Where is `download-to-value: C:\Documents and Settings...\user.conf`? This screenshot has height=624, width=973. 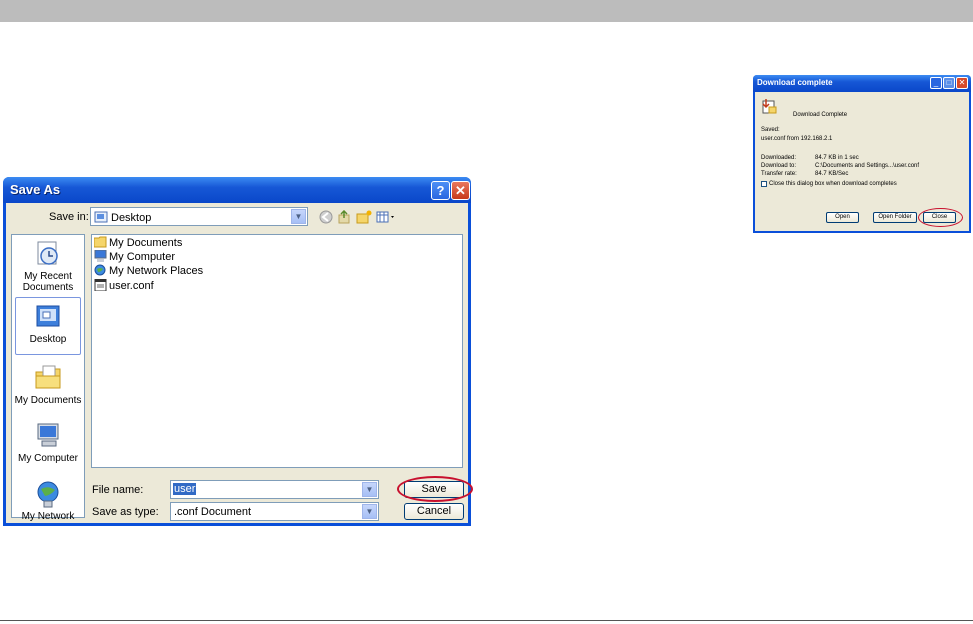 download-to-value: C:\Documents and Settings...\user.conf is located at coordinates (867, 166).